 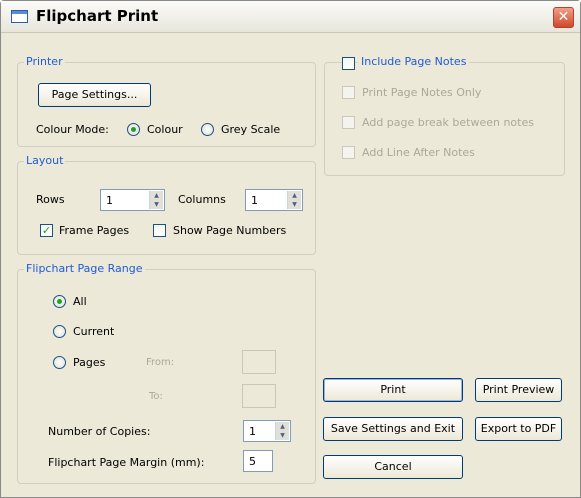 What do you see at coordinates (393, 467) in the screenshot?
I see `cancel-button: Cancel` at bounding box center [393, 467].